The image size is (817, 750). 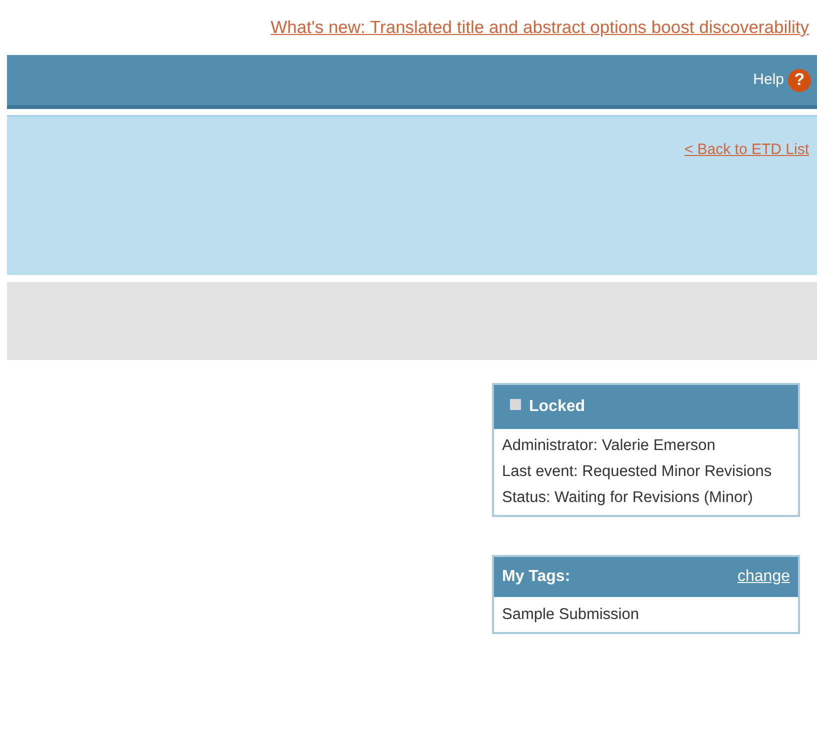 I want to click on checkbox, so click(x=515, y=404).